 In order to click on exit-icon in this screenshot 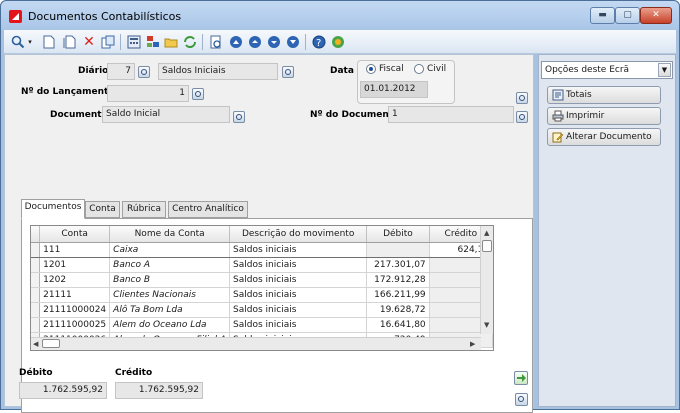, I will do `click(338, 42)`.